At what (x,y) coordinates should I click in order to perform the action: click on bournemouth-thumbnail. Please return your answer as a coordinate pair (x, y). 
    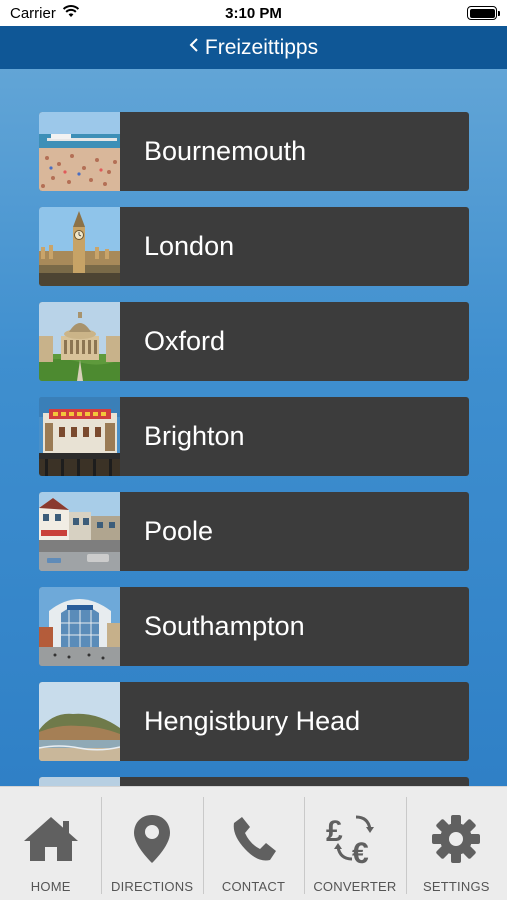
    Looking at the image, I should click on (79, 151).